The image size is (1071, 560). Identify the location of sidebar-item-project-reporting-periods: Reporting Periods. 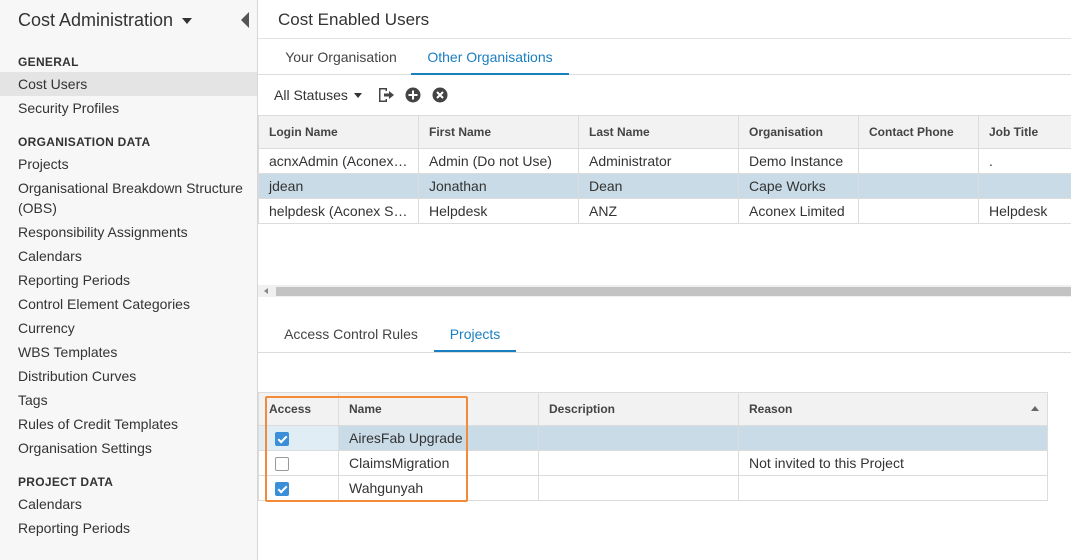
(128, 528).